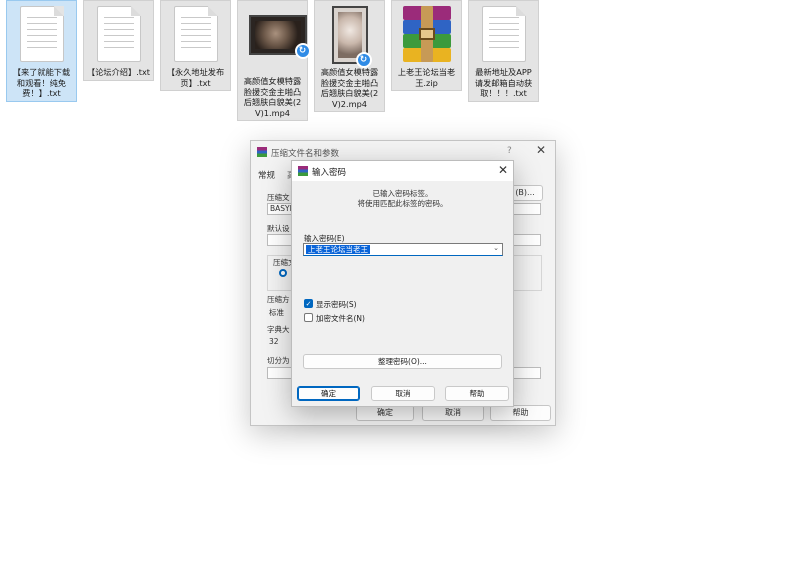 The width and height of the screenshot is (800, 585). I want to click on desktop-file-7: 最新地址及APP请发邮箱自动获取！！！.txt, so click(503, 51).